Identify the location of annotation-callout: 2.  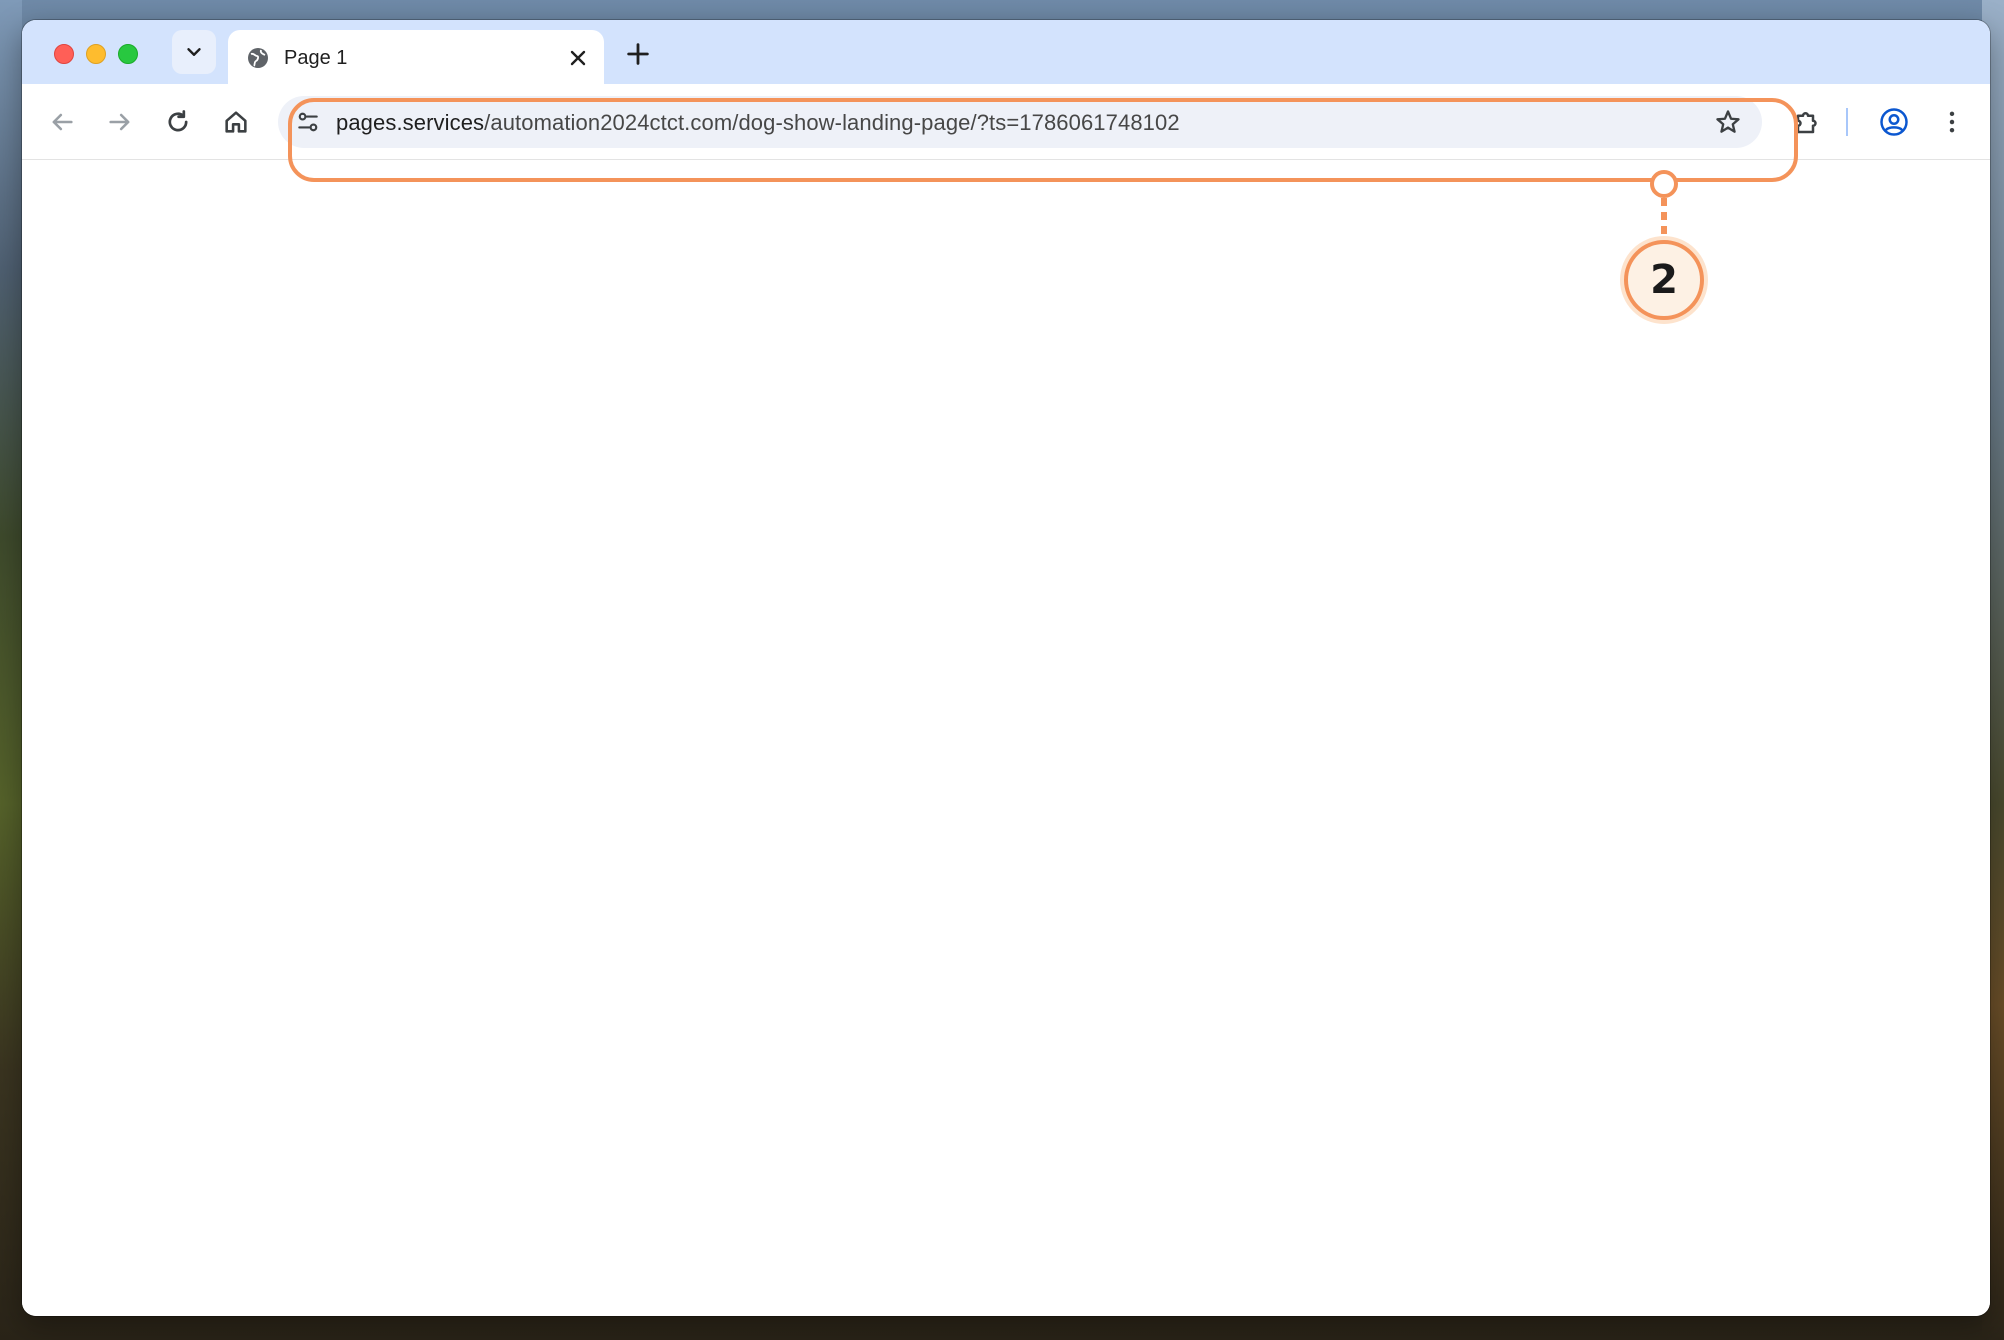
(1664, 280).